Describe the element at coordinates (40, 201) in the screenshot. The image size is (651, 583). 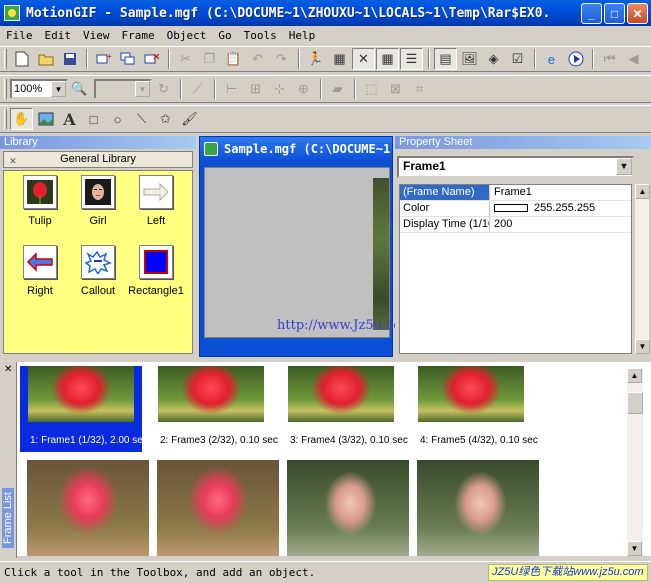
I see `library-item-tulip: Tulip` at that location.